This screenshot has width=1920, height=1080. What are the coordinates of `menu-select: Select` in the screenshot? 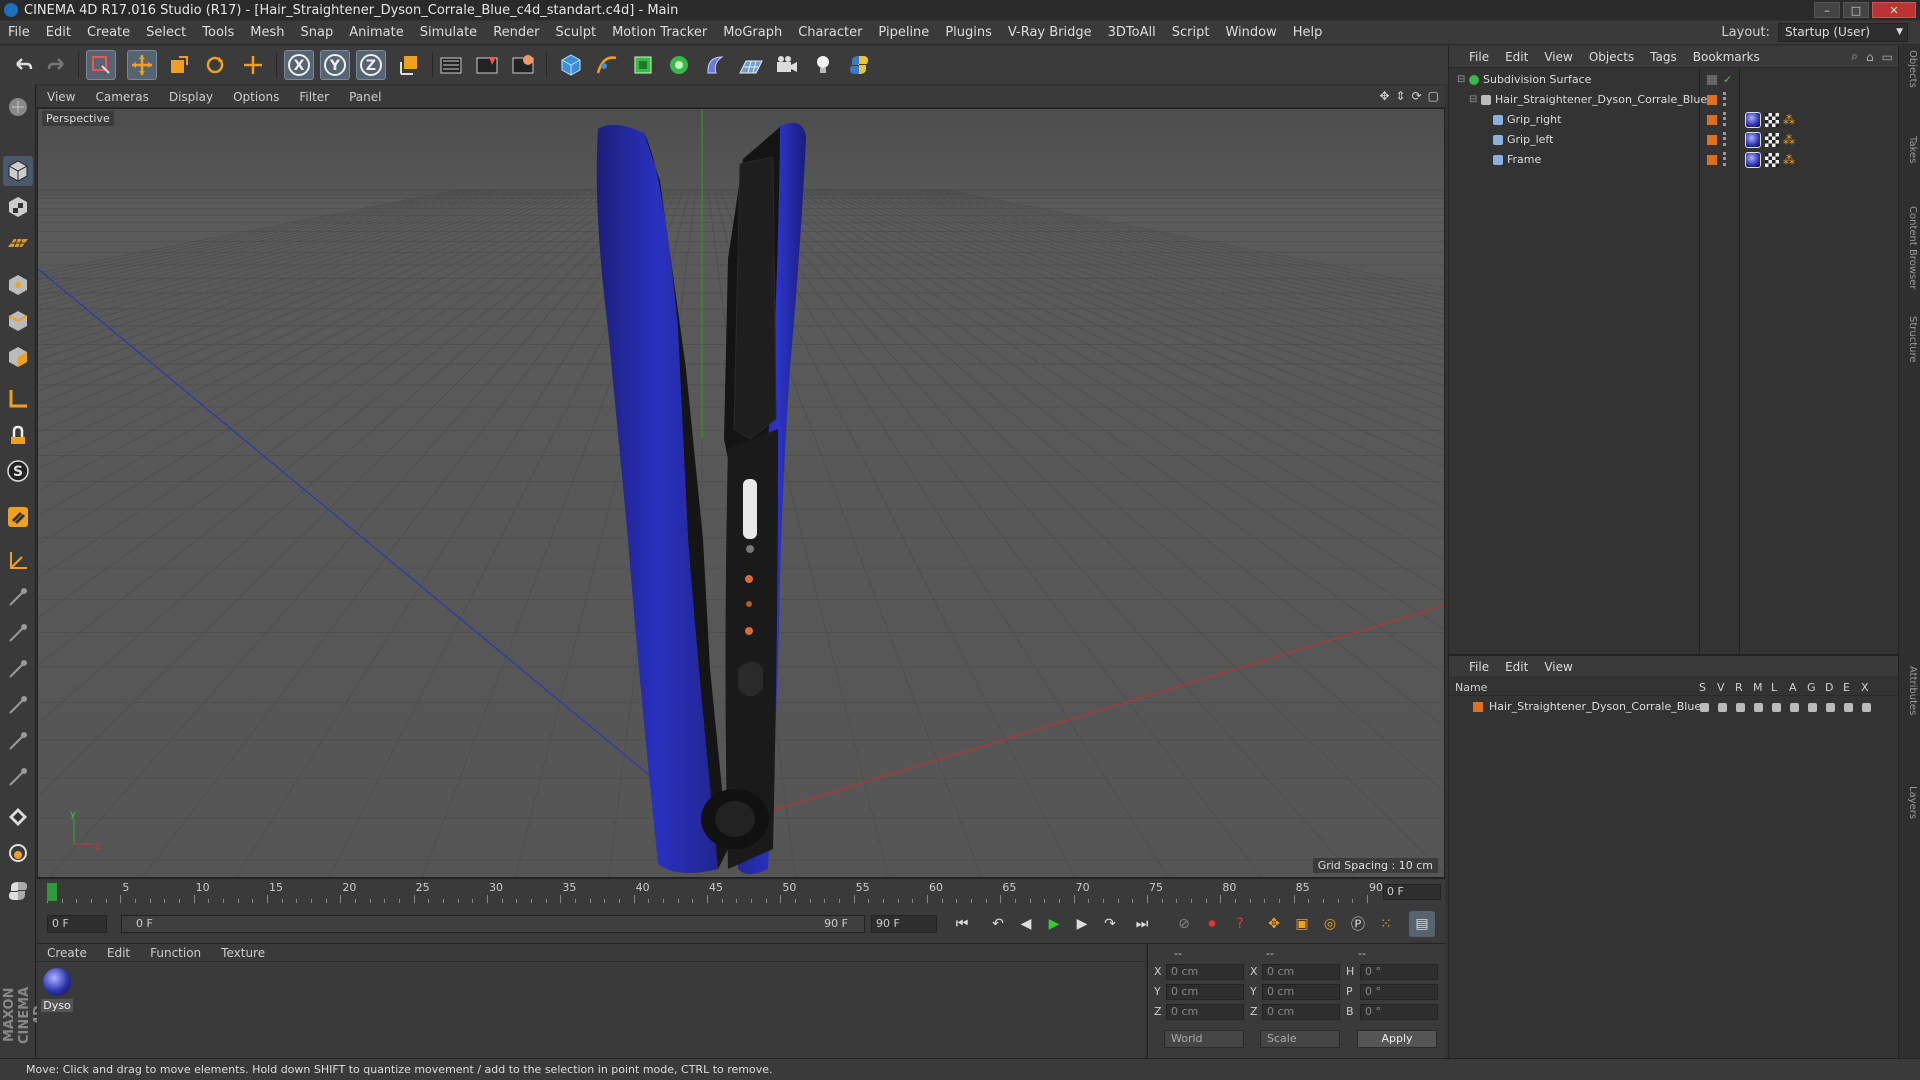 It's located at (166, 33).